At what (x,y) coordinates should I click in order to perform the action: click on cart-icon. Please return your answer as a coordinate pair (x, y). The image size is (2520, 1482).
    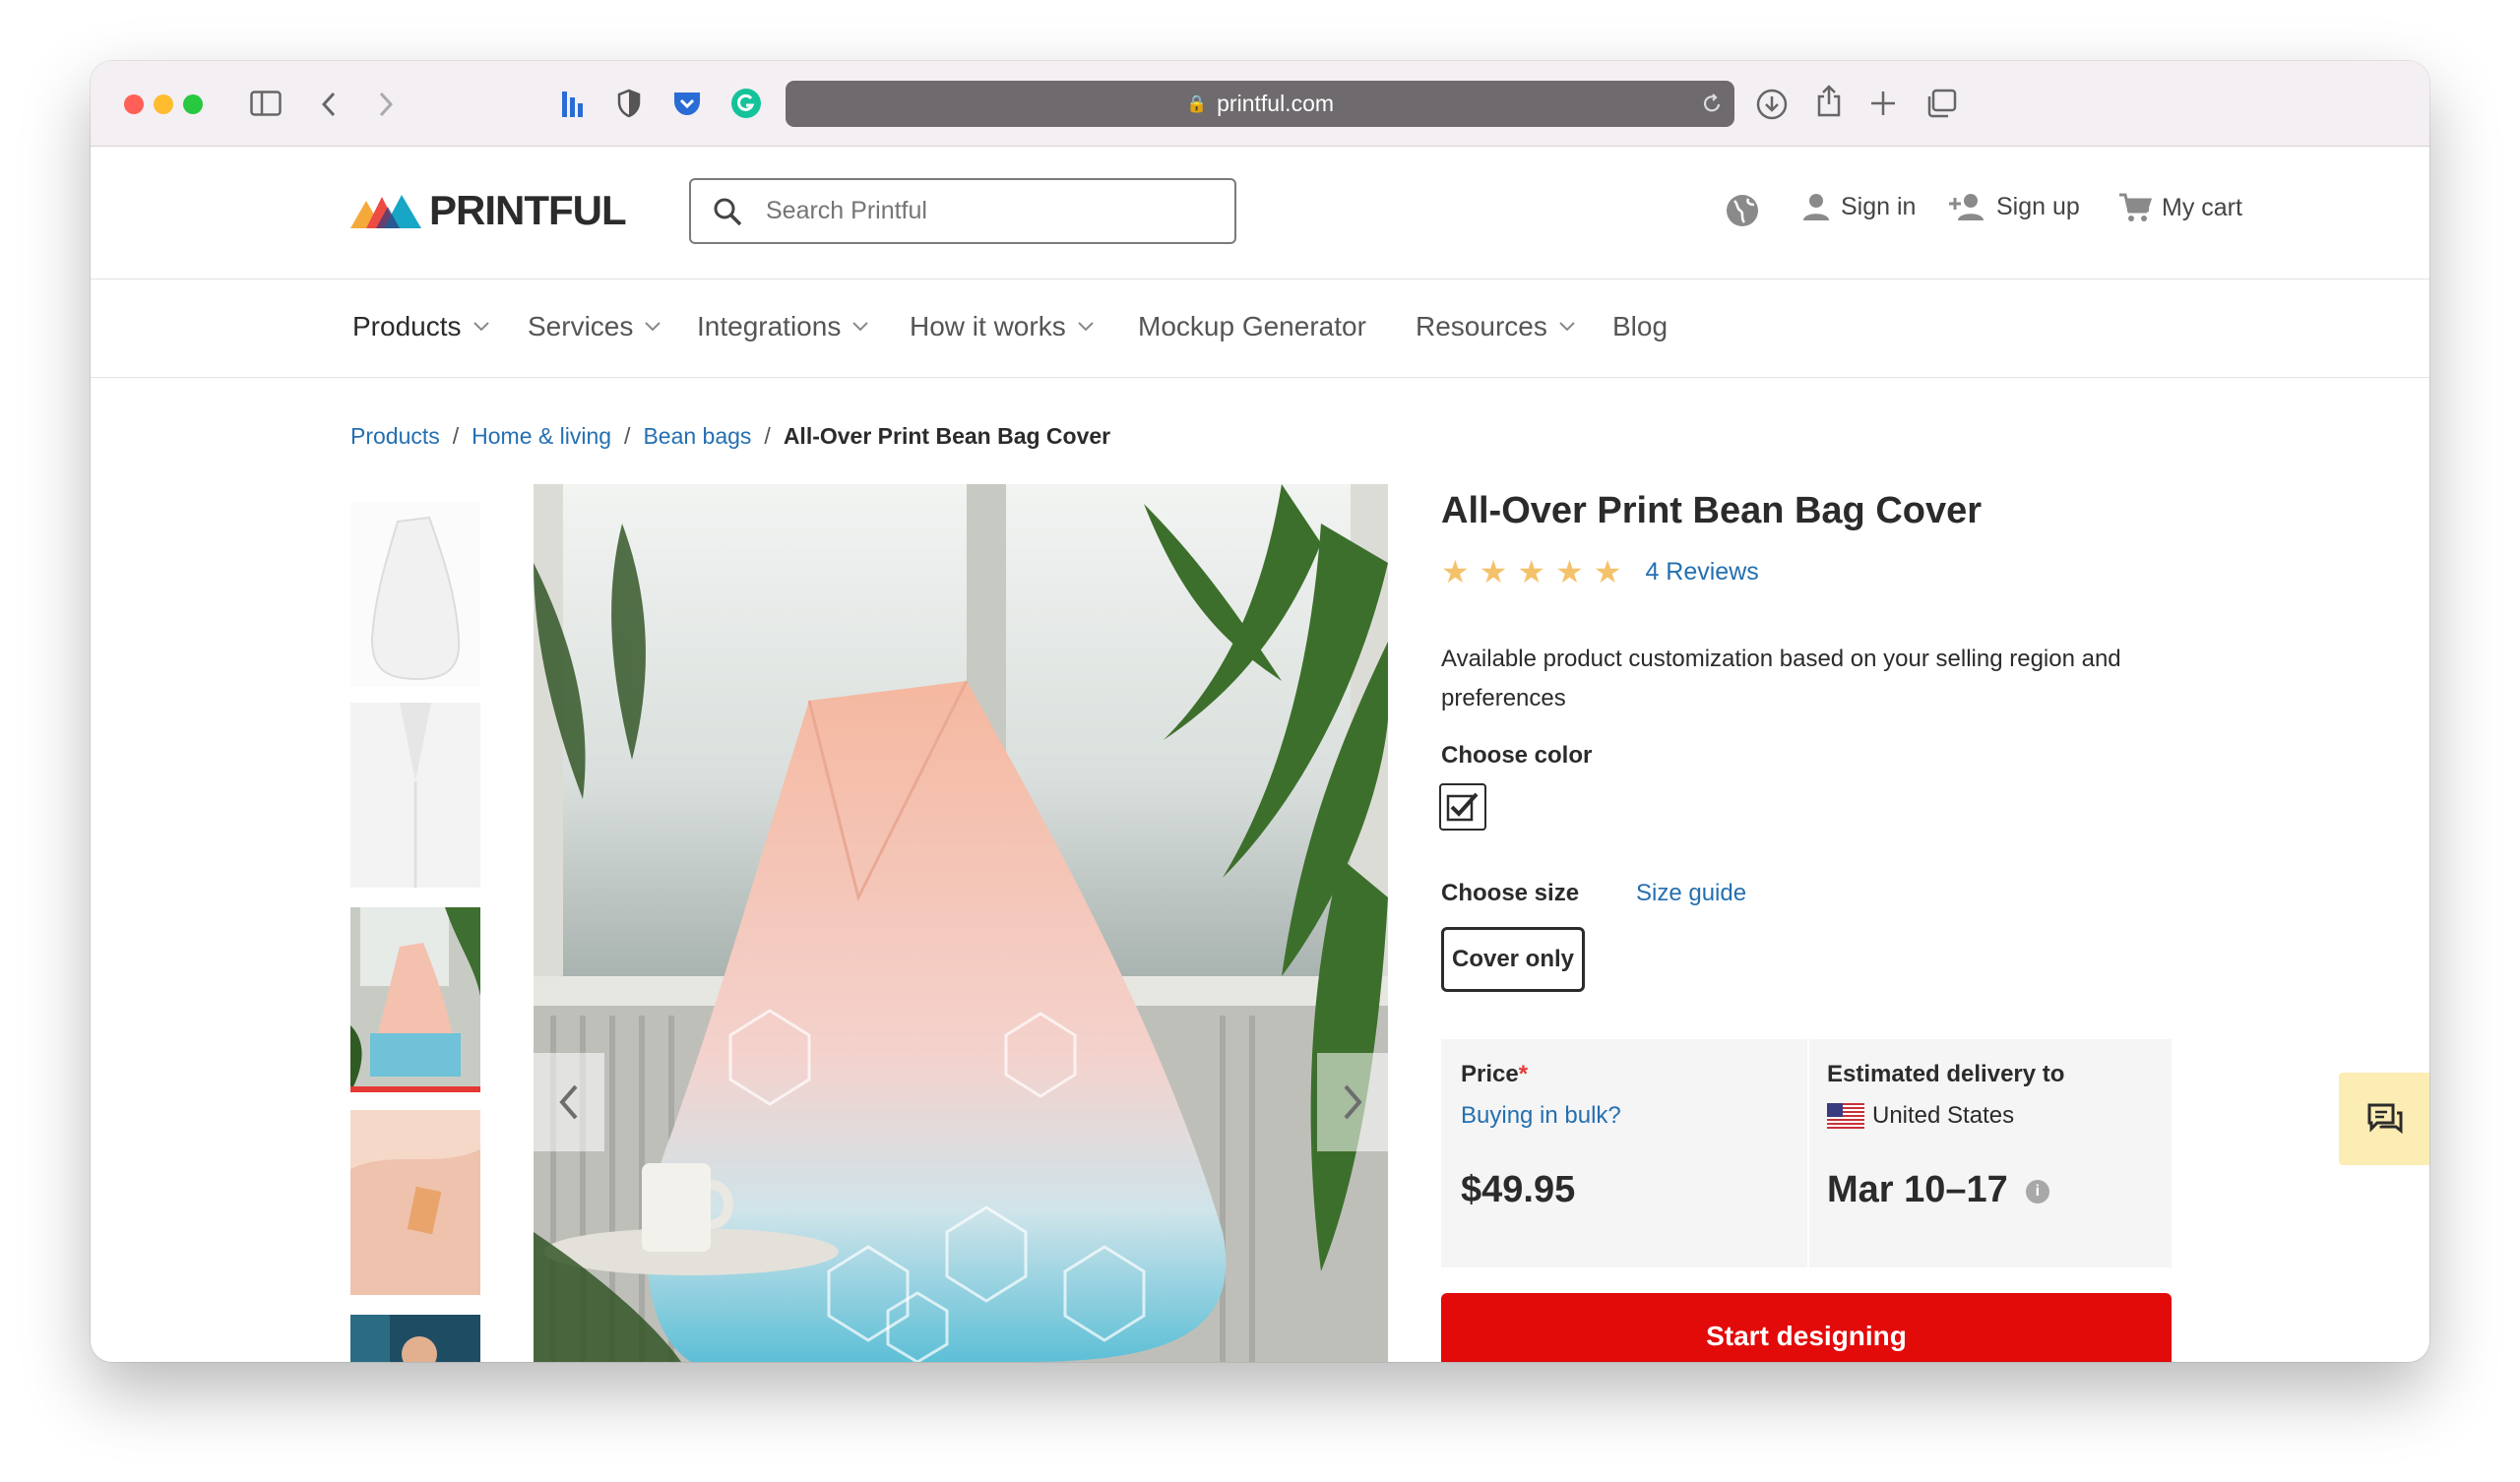
    Looking at the image, I should click on (2135, 207).